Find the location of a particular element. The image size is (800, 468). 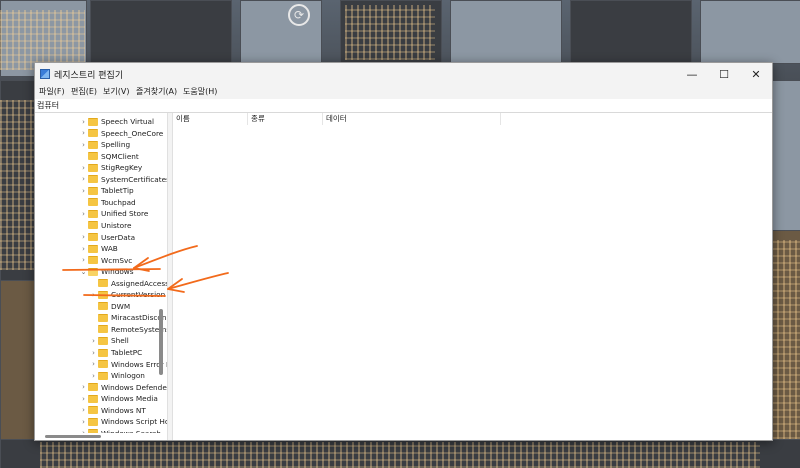

address-path: 컴퓨터 is located at coordinates (48, 105).